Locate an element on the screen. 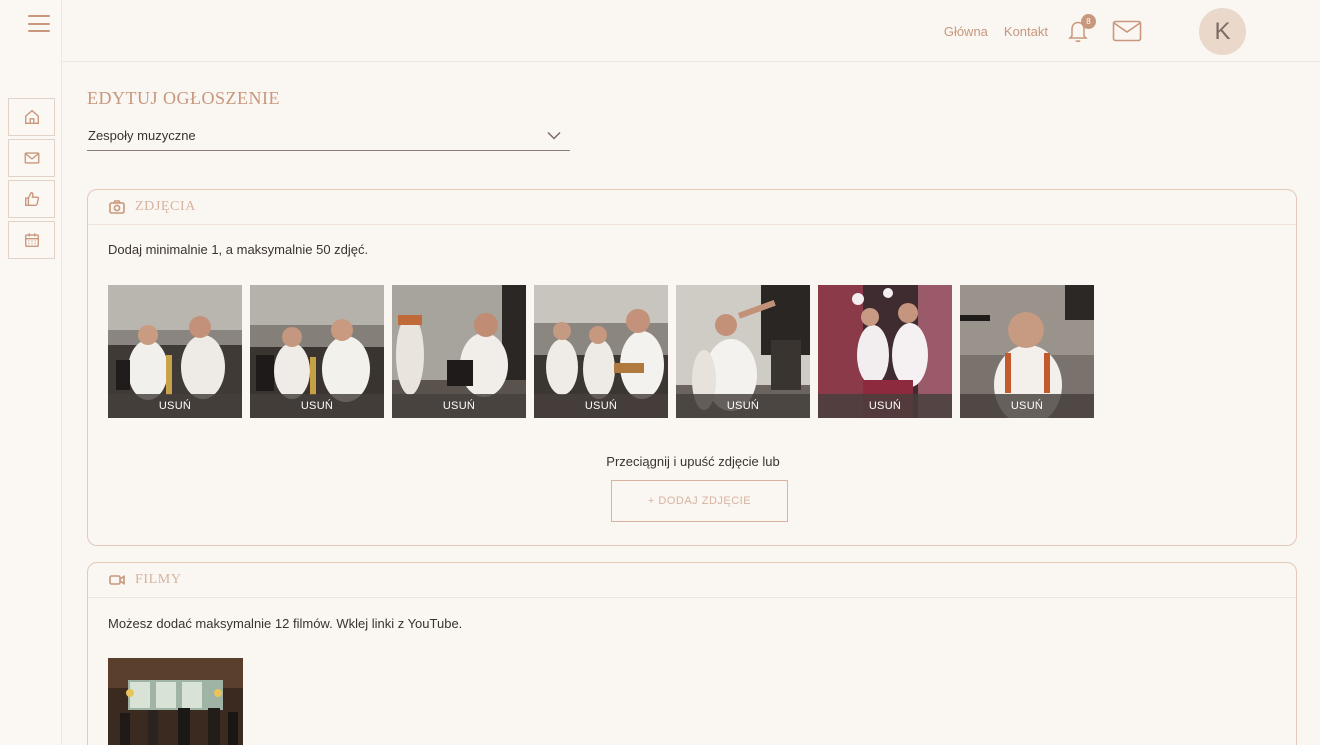  photos-section-title: ZDJĘCIA is located at coordinates (165, 206).